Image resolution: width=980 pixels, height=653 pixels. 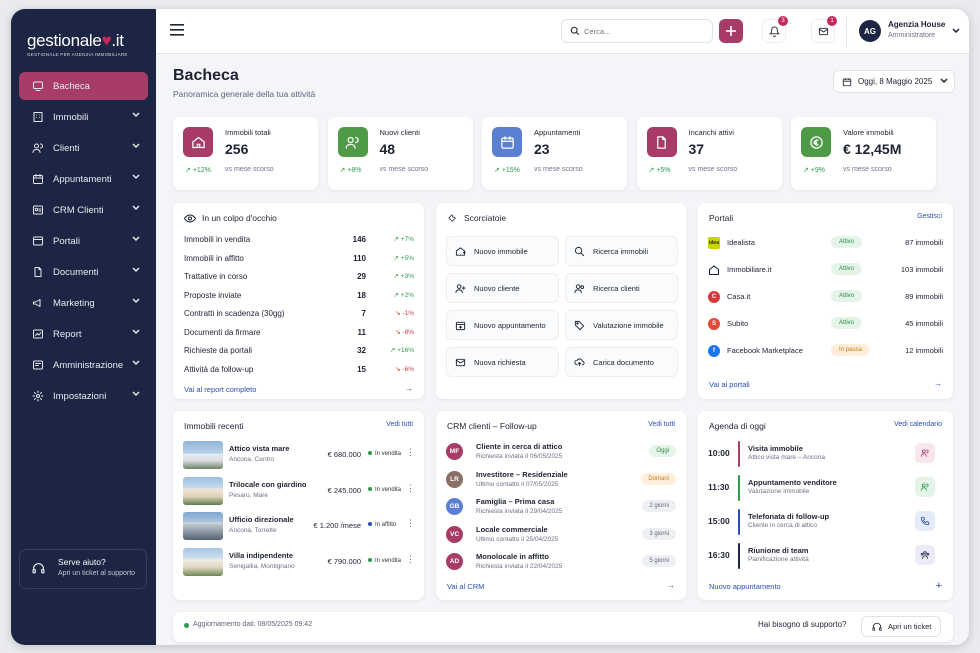 I want to click on property-location: Ancona, Torrette, so click(x=253, y=530).